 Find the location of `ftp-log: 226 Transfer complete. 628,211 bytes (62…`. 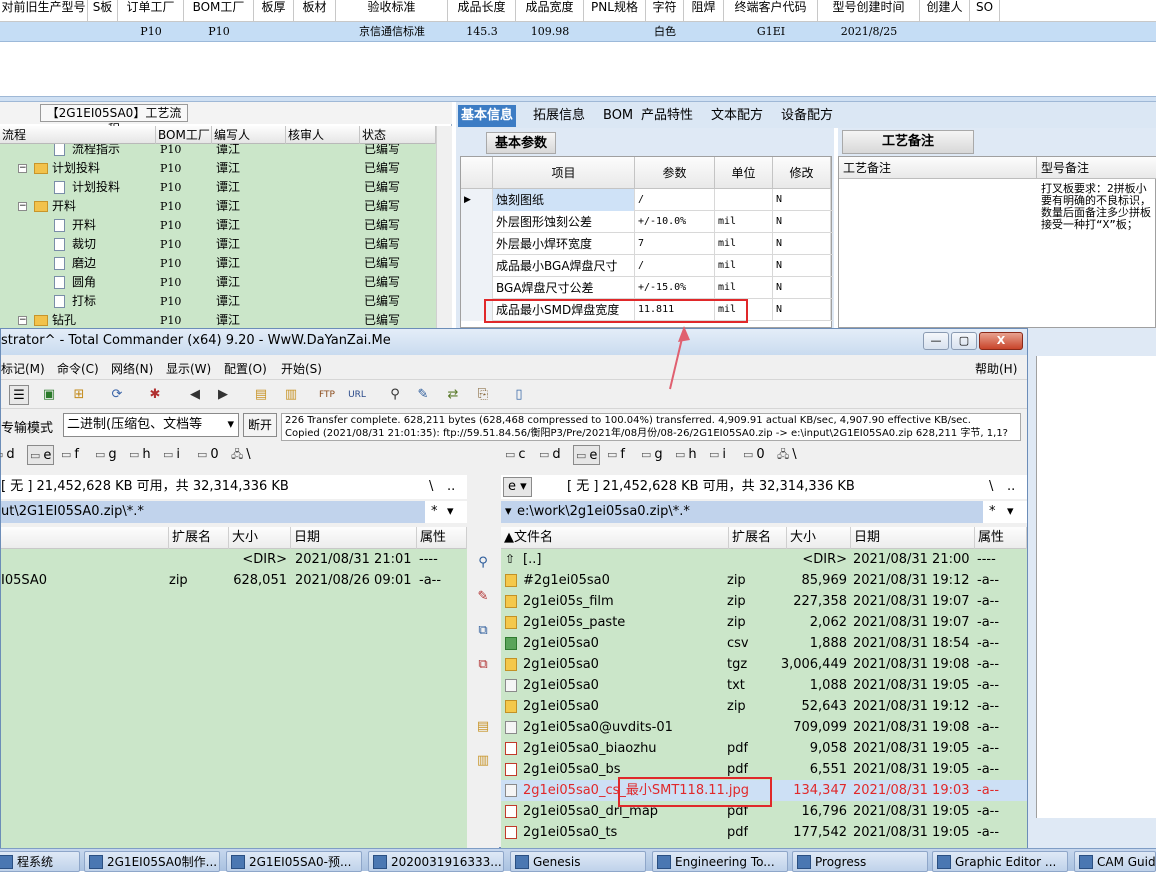

ftp-log: 226 Transfer complete. 628,211 bytes (62… is located at coordinates (651, 427).